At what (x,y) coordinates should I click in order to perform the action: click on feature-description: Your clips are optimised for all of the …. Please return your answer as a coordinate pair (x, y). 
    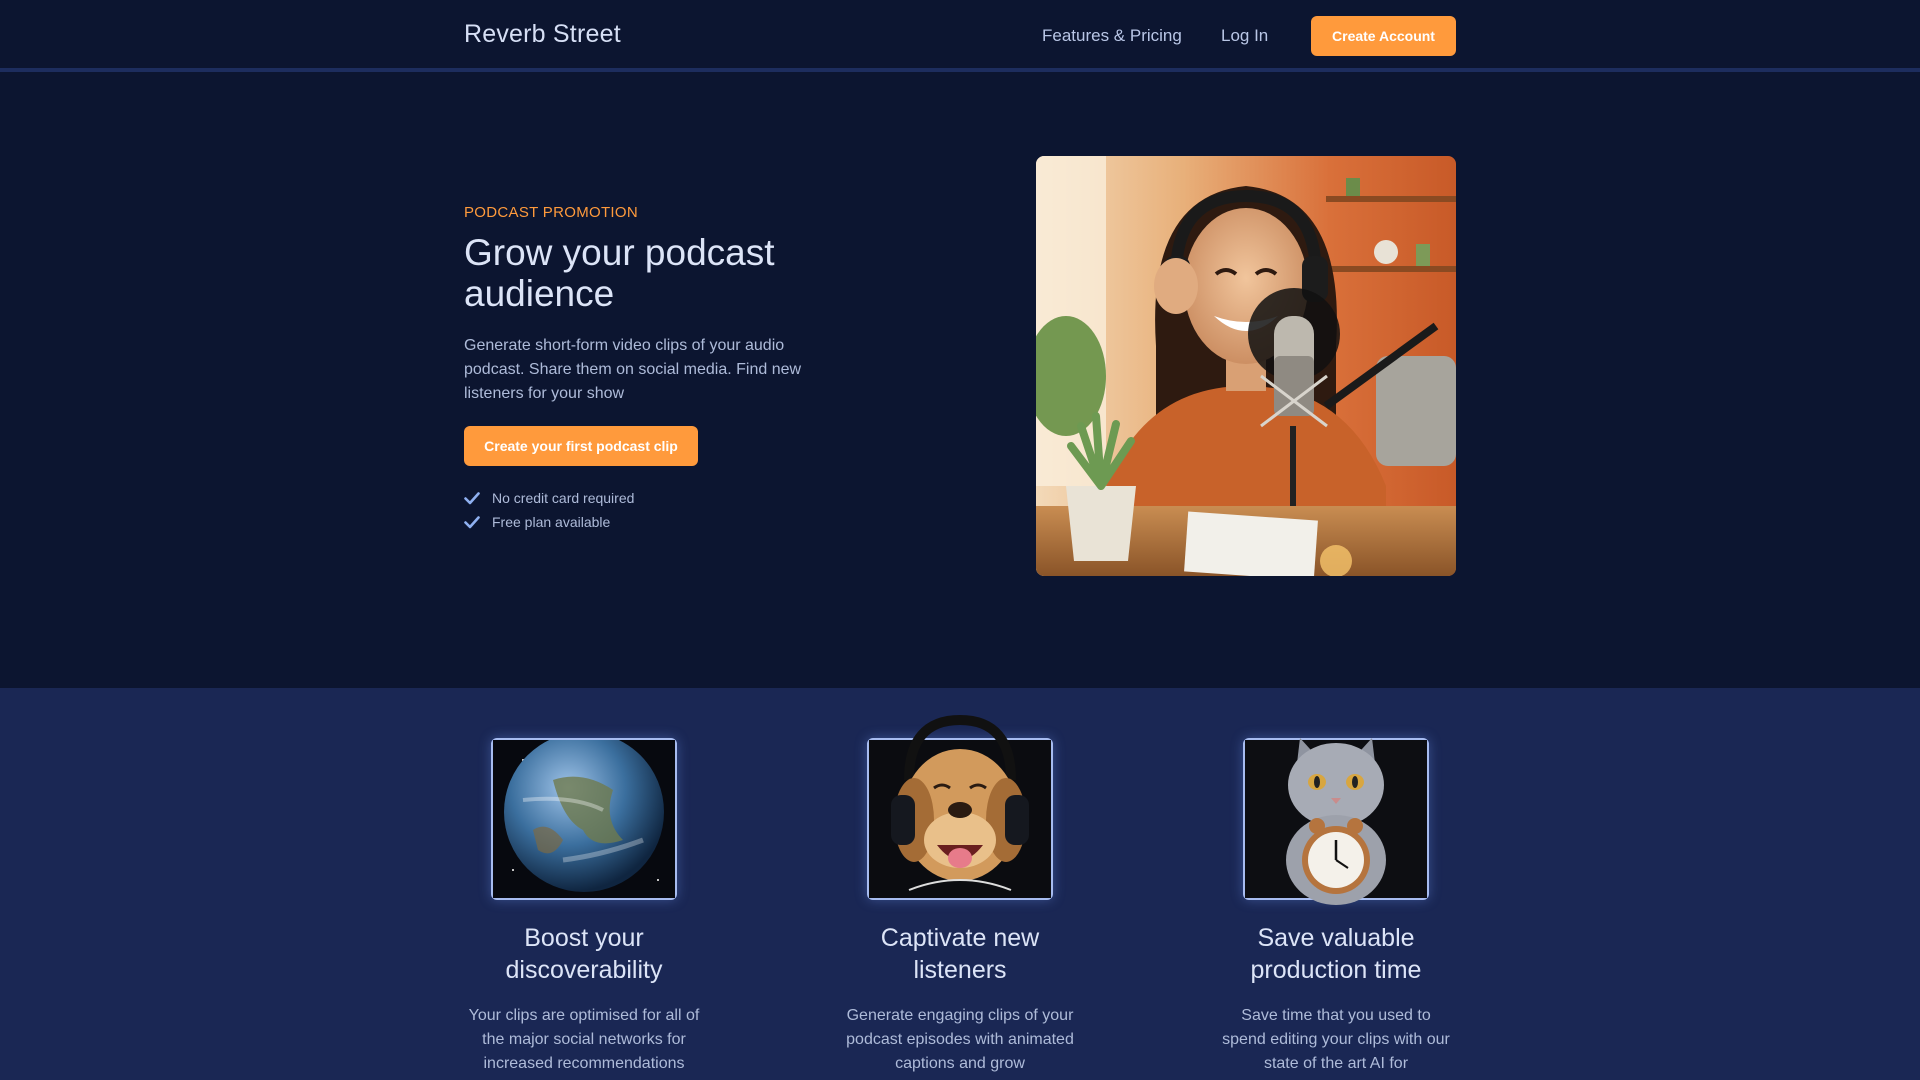
    Looking at the image, I should click on (584, 1039).